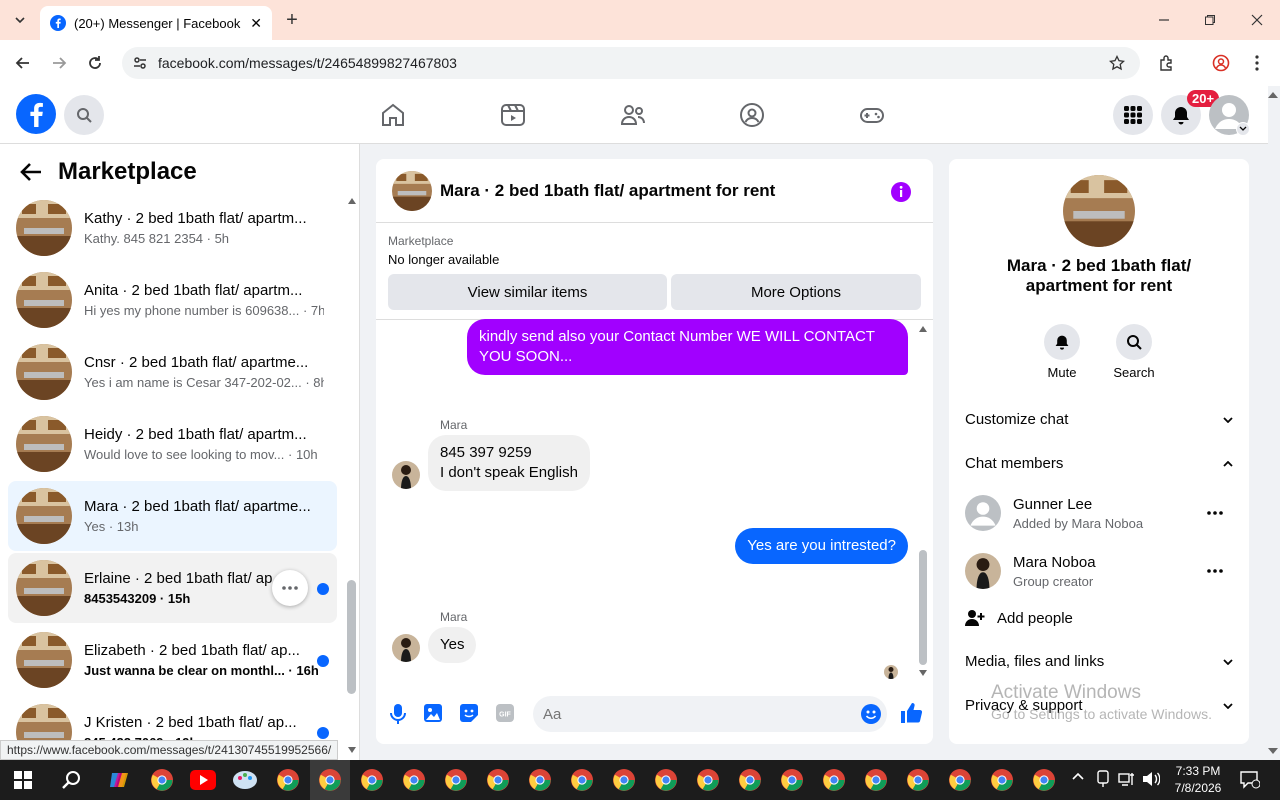  Describe the element at coordinates (393, 115) in the screenshot. I see `home-icon` at that location.